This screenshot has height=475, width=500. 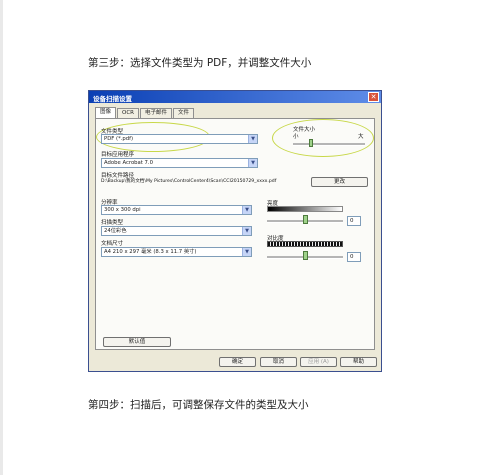 I want to click on brightness-value-field: 0, so click(x=354, y=221).